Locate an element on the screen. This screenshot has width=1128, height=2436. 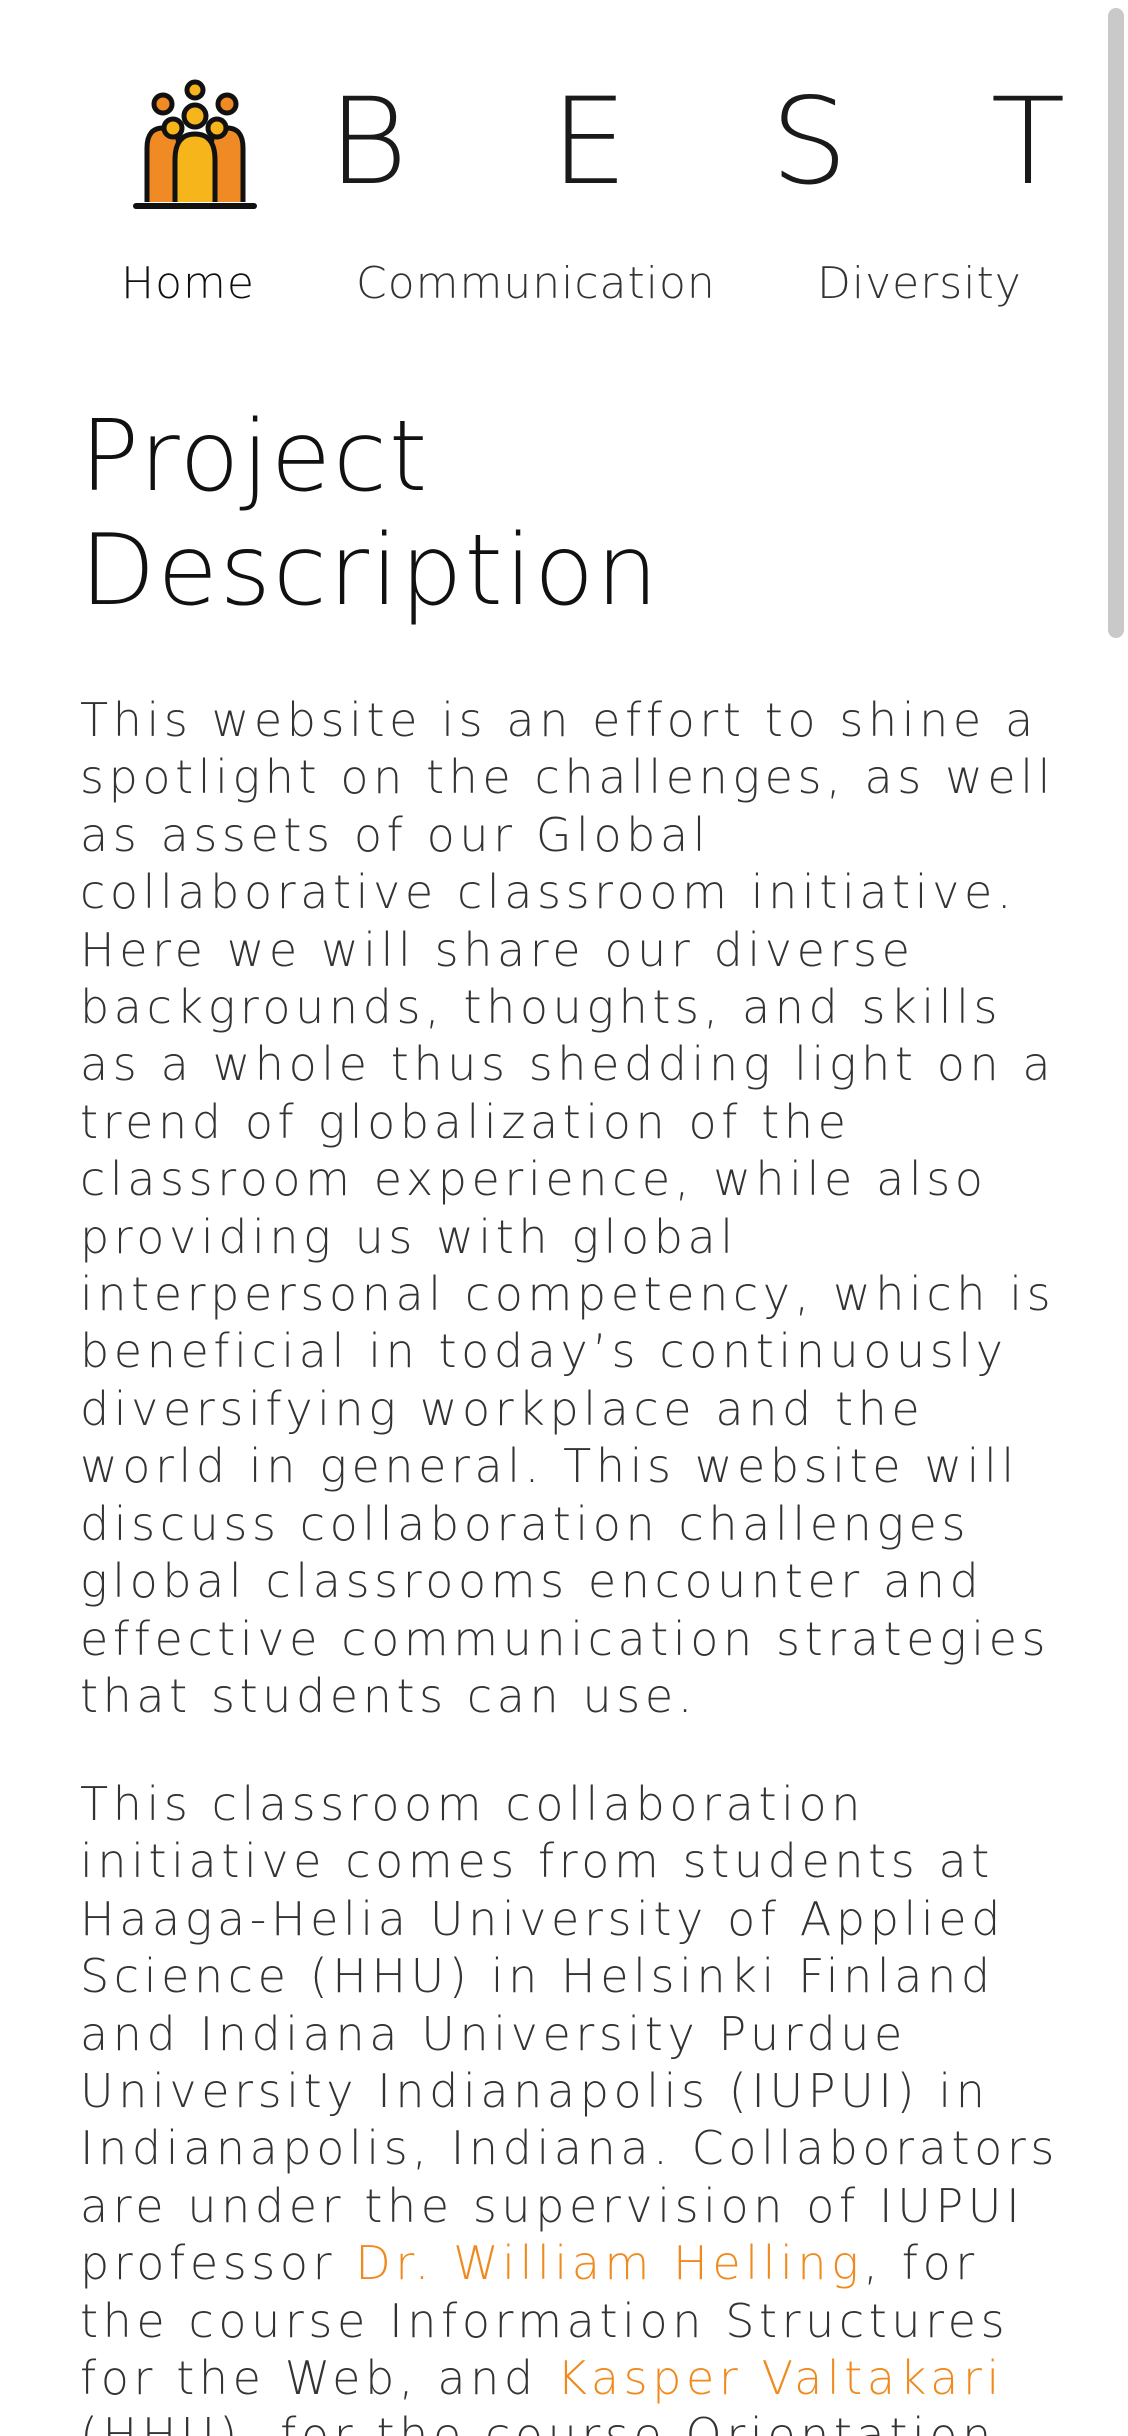
paragraph-text: (HHU), for the course Orientation is located at coordinates (538, 2422).